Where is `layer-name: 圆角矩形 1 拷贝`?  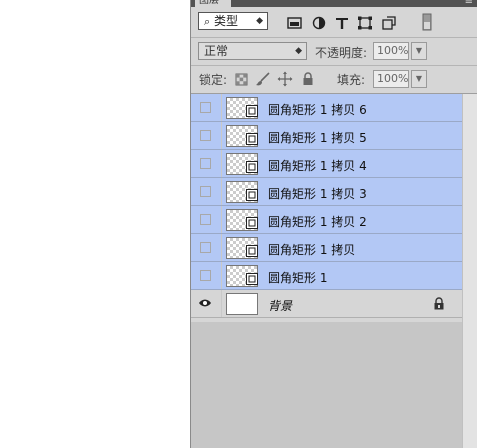 layer-name: 圆角矩形 1 拷贝 is located at coordinates (312, 250).